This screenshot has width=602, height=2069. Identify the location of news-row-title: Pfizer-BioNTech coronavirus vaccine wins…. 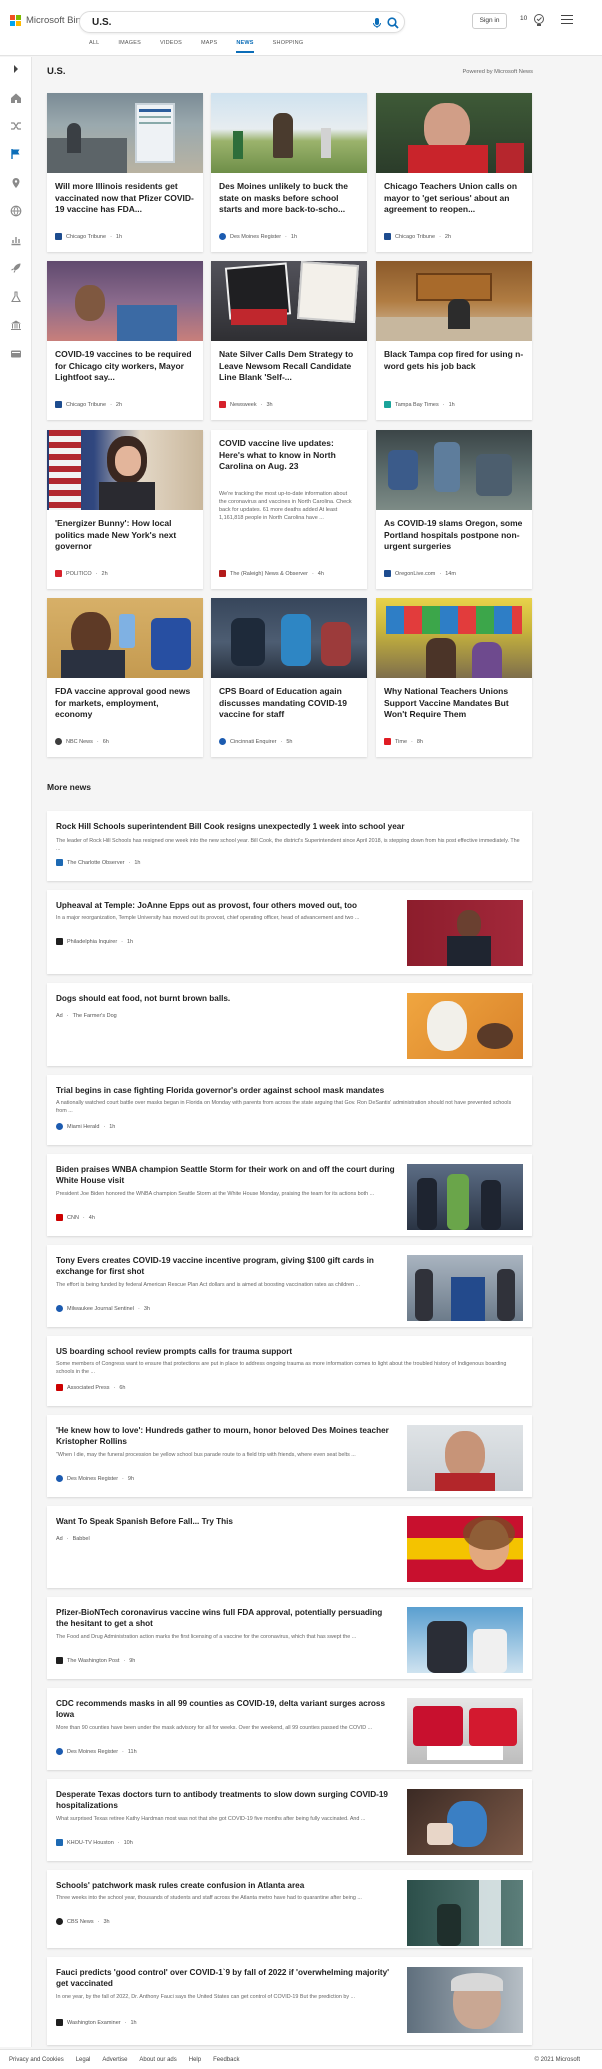
(226, 1618).